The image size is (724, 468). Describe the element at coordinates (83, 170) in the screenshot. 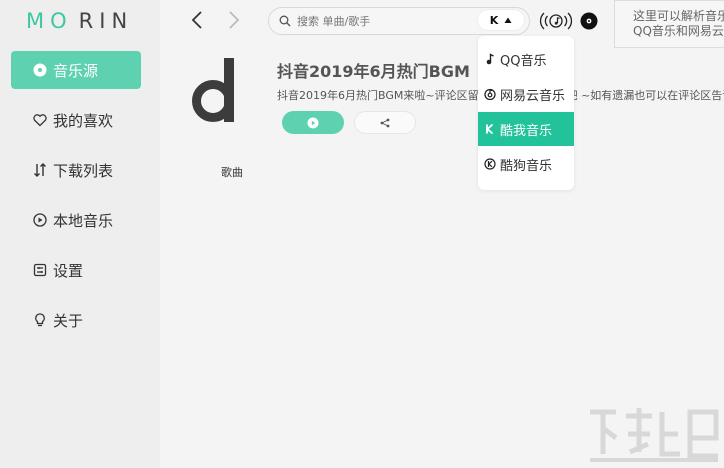

I see `sidebar-item-label: 下载列表` at that location.